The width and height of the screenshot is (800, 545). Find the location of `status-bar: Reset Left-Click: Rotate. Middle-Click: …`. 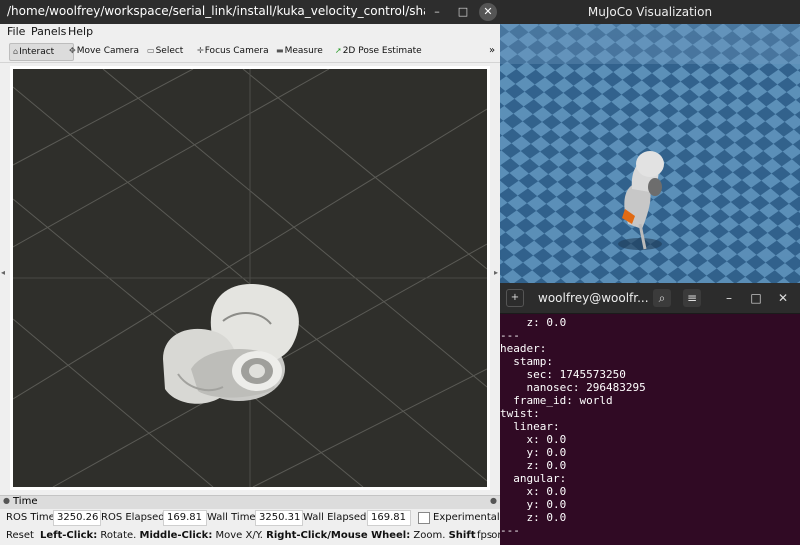

status-bar: Reset Left-Click: Rotate. Middle-Click: … is located at coordinates (250, 536).